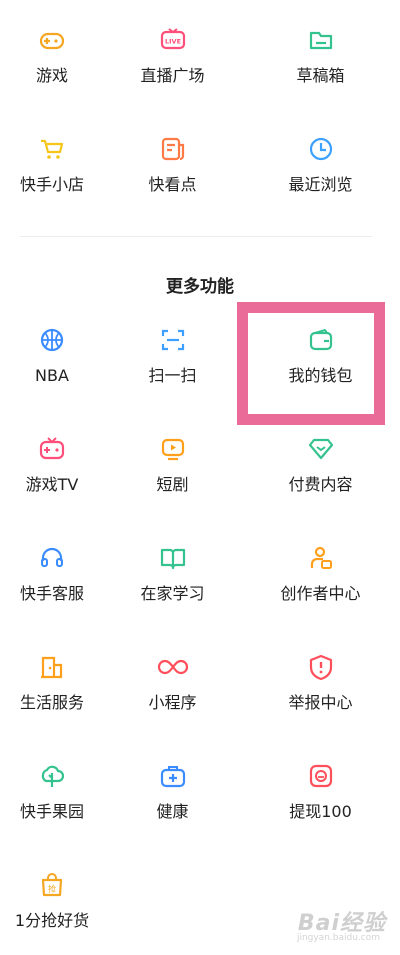  I want to click on infinity-icon, so click(172, 667).